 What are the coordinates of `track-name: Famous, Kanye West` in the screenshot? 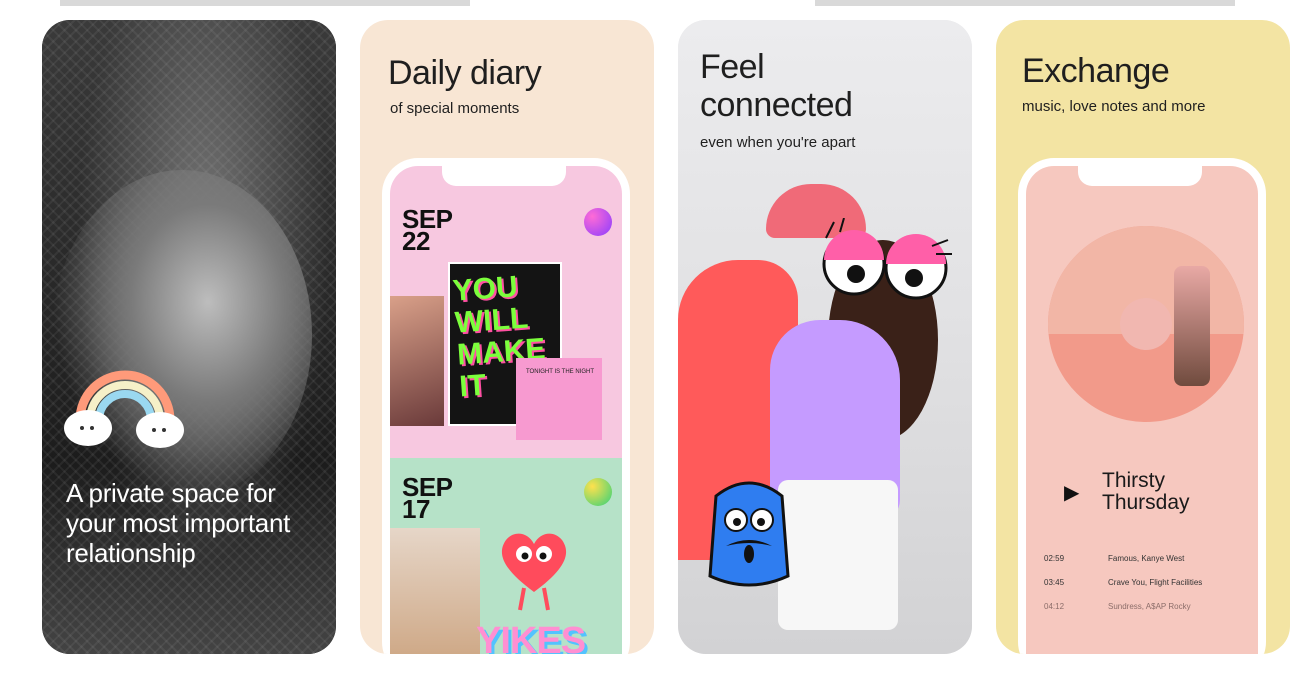 It's located at (1146, 558).